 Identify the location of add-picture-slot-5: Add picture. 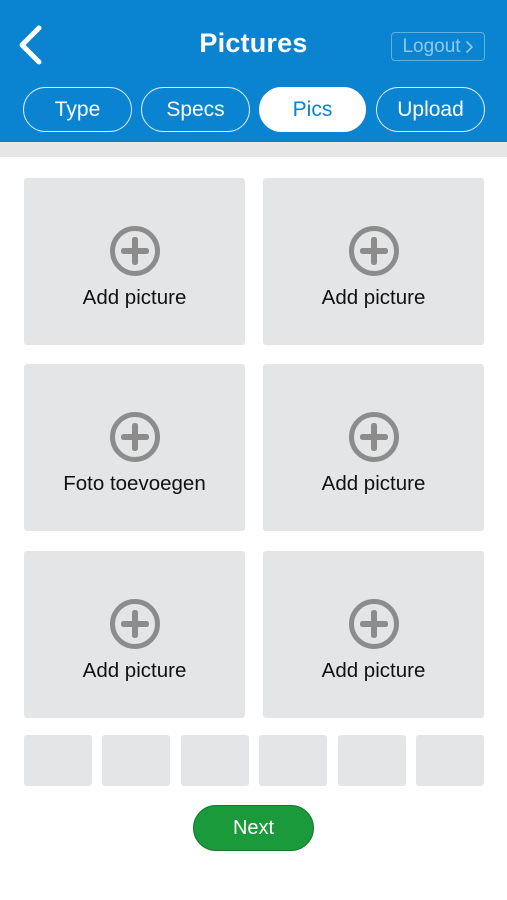
(134, 634).